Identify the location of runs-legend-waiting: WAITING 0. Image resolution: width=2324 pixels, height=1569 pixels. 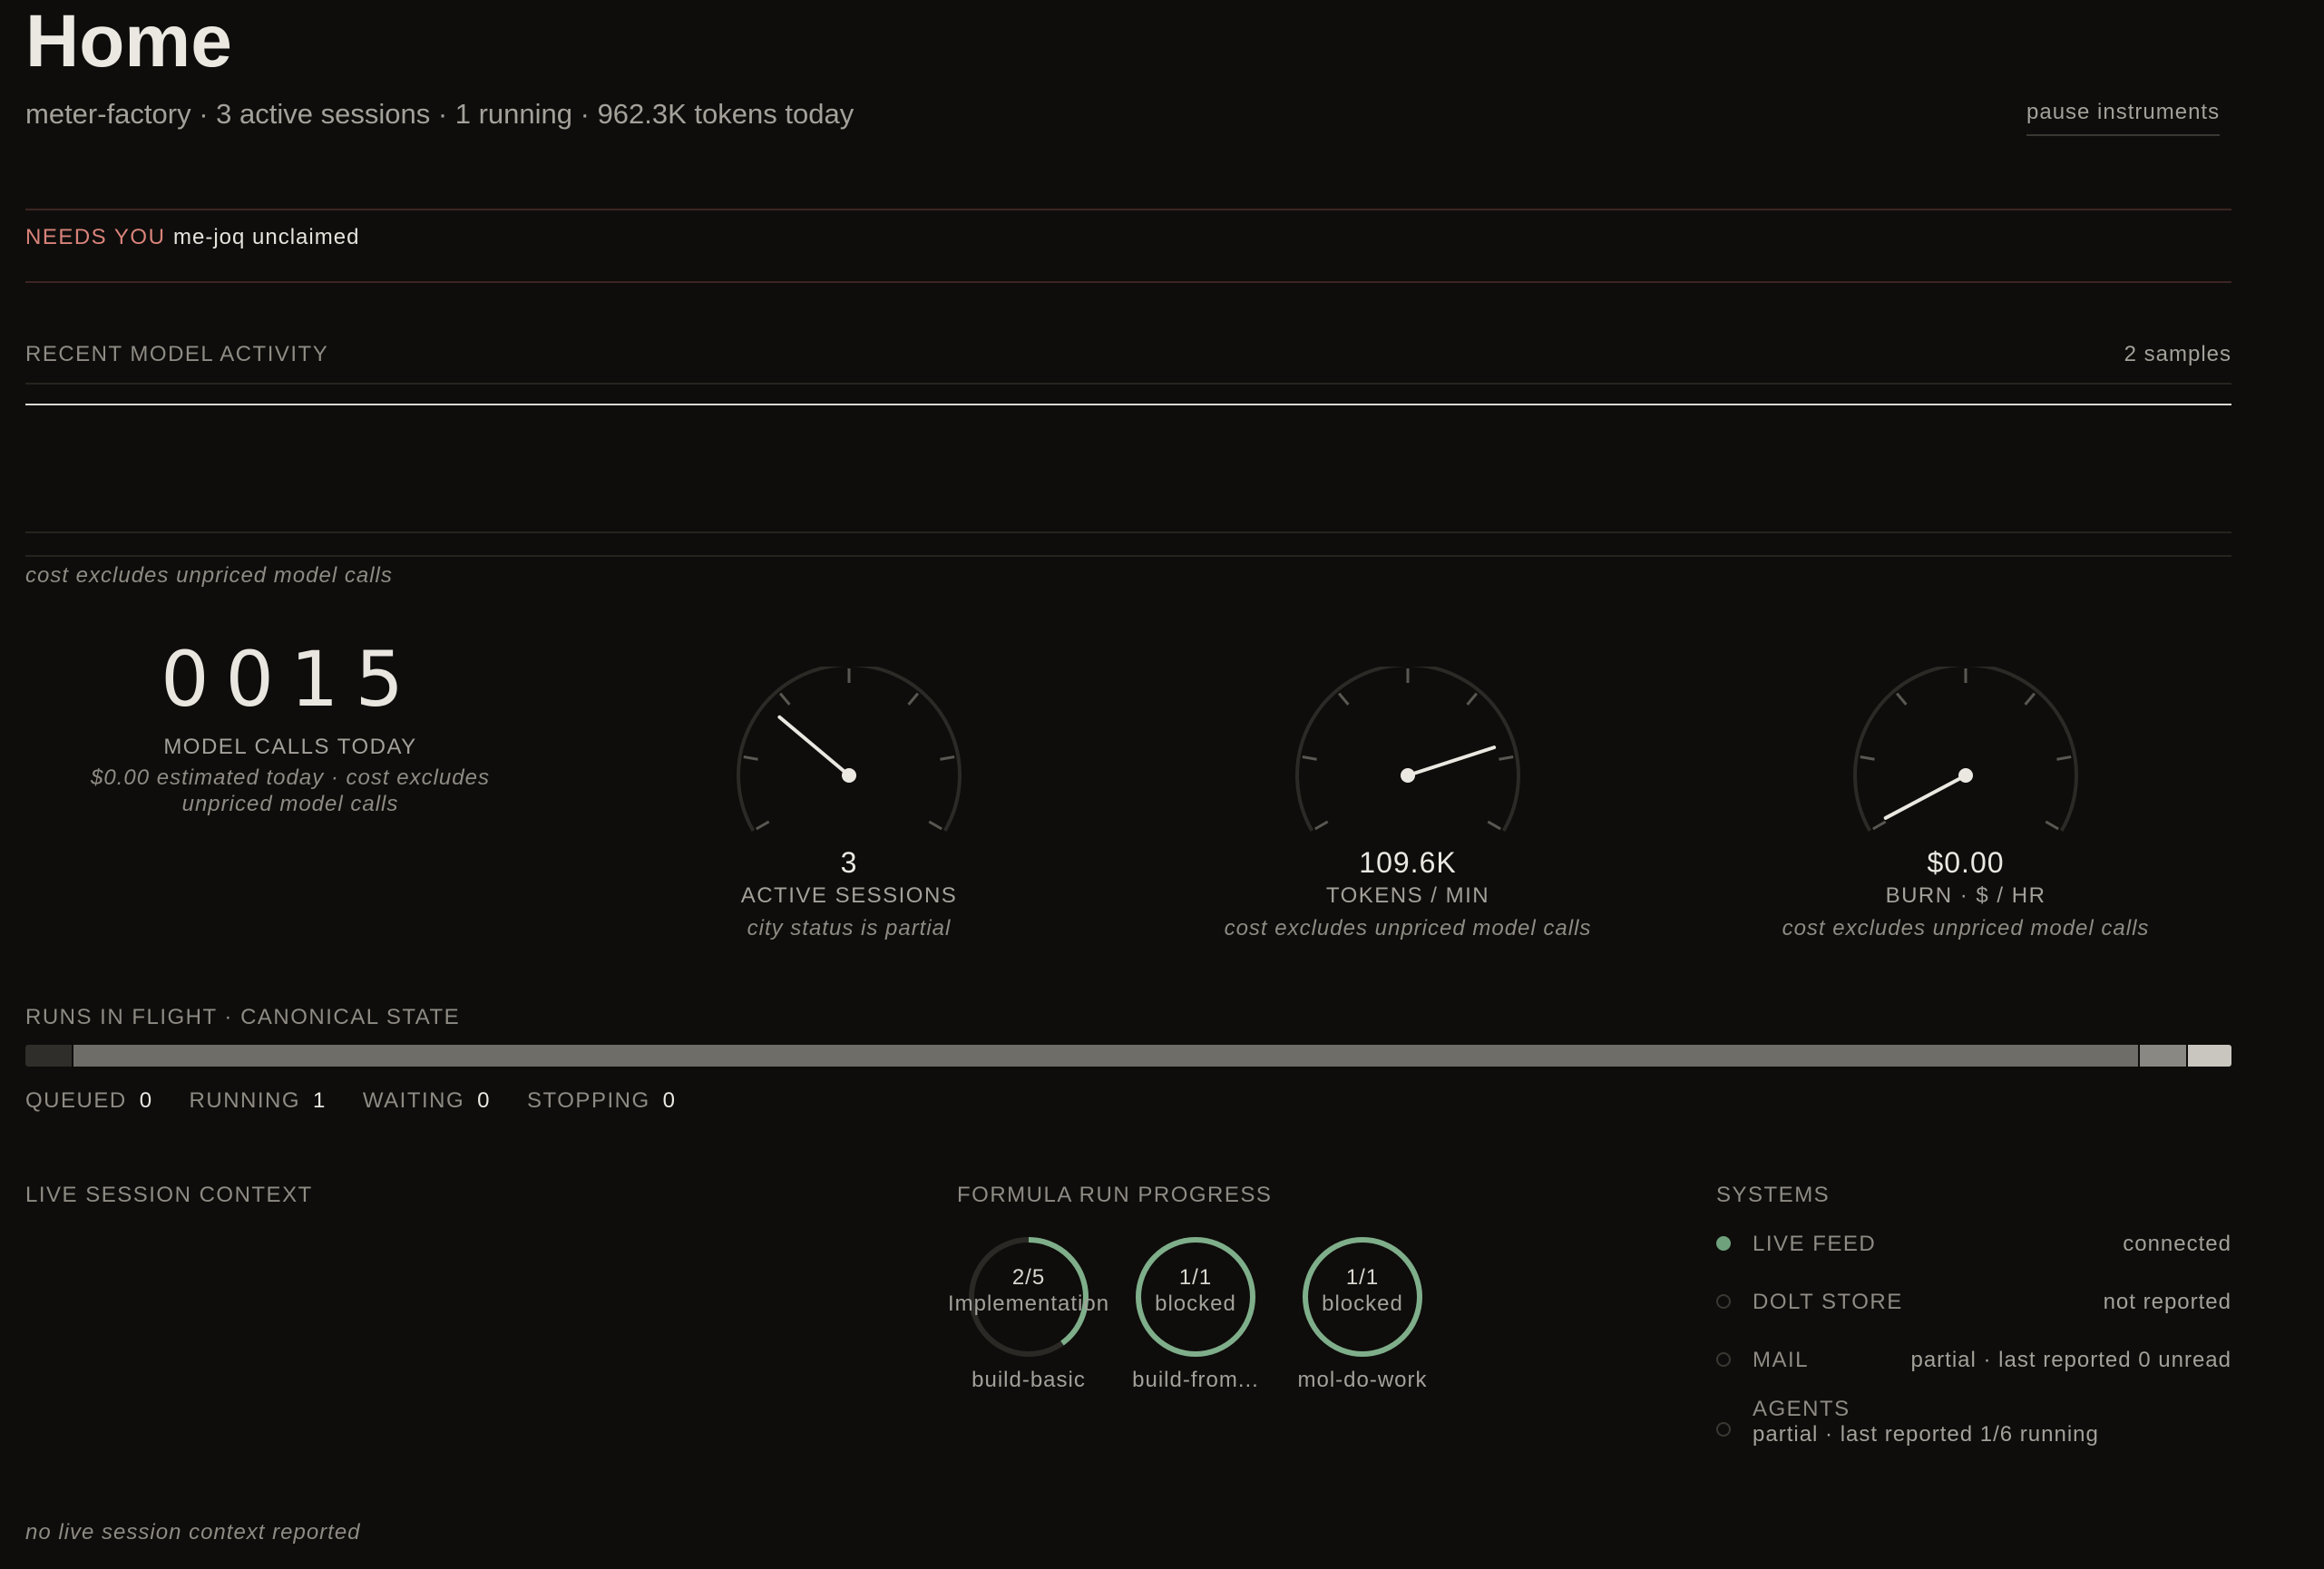
(427, 1101).